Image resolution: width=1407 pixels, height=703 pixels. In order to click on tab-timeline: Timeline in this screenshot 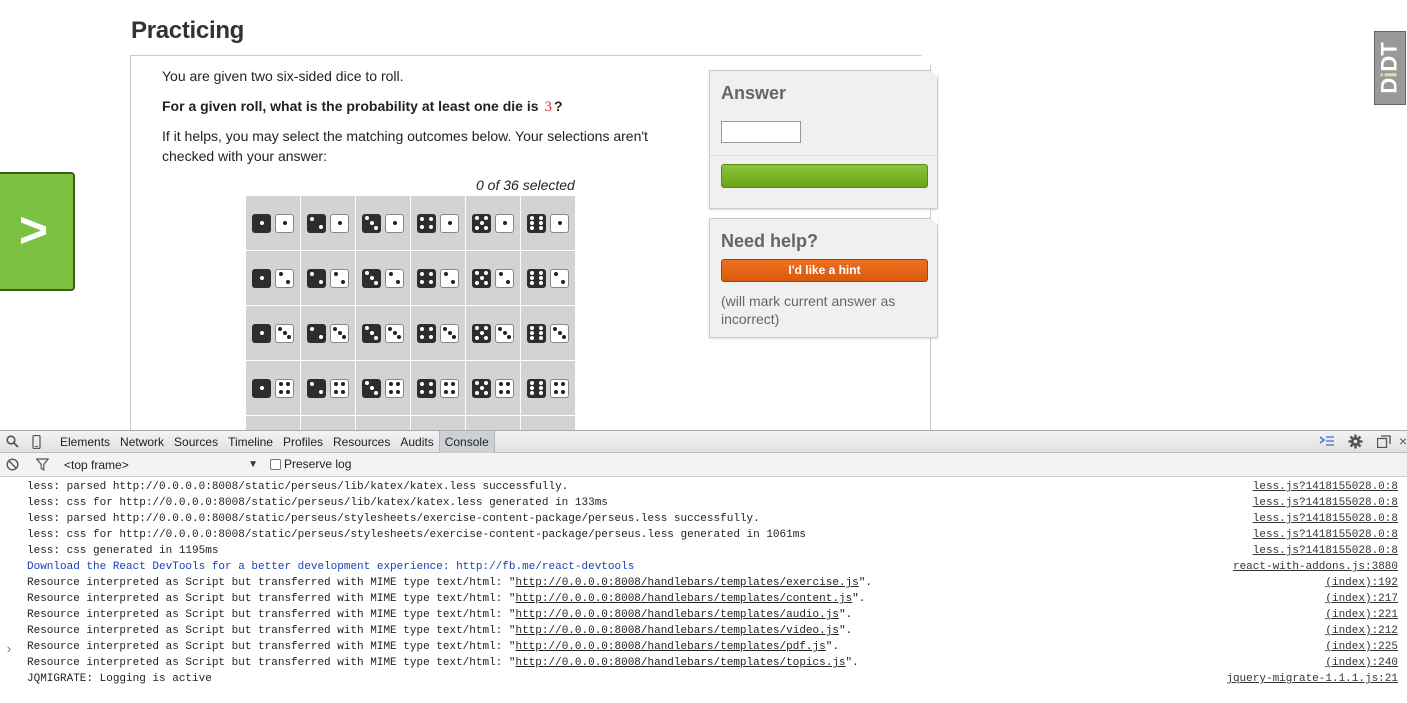, I will do `click(250, 442)`.